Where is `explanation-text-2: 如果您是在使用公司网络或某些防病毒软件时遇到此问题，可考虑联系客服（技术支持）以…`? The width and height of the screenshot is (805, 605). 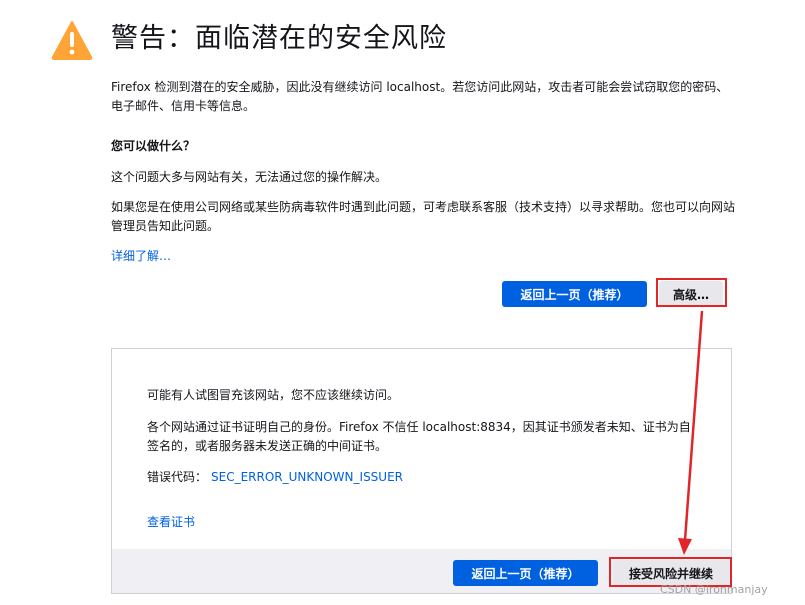
explanation-text-2: 如果您是在使用公司网络或某些防病毒软件时遇到此问题，可考虑联系客服（技术支持）以… is located at coordinates (423, 216).